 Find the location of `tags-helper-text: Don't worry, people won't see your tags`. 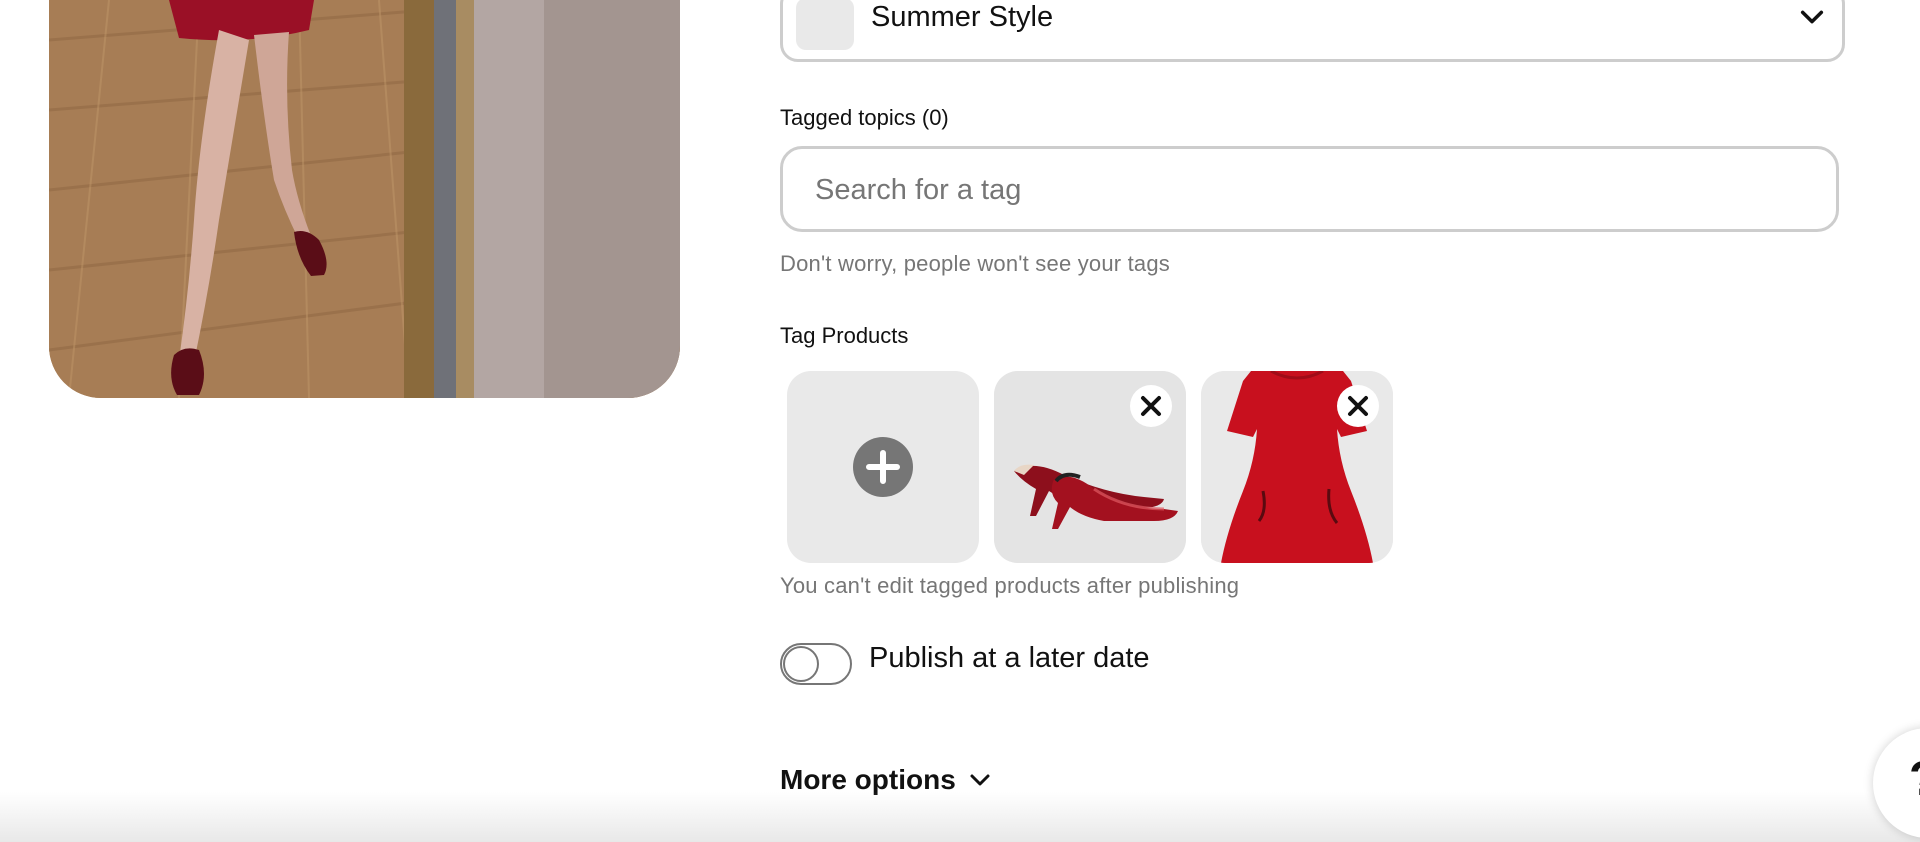

tags-helper-text: Don't worry, people won't see your tags is located at coordinates (975, 263).